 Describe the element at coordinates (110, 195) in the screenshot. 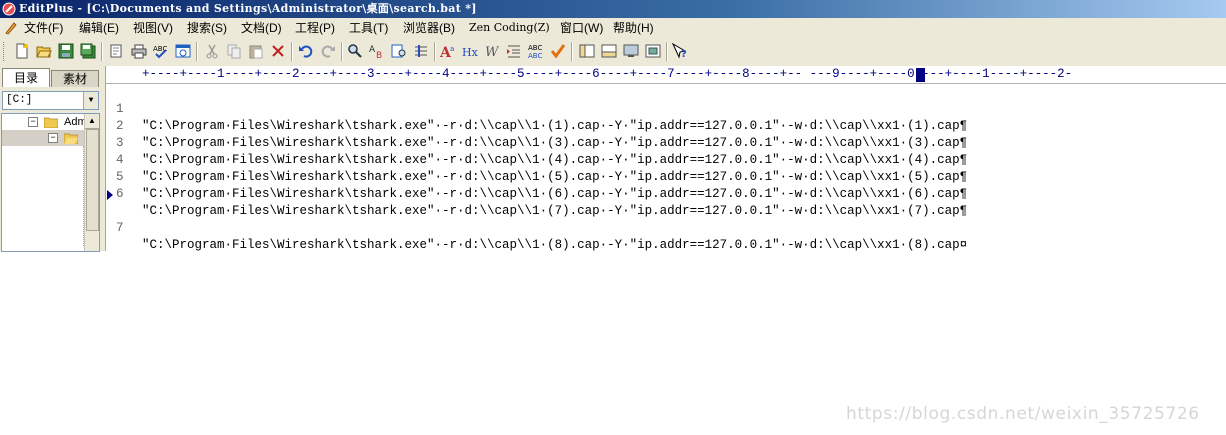

I see `current-line-marker-icon` at that location.